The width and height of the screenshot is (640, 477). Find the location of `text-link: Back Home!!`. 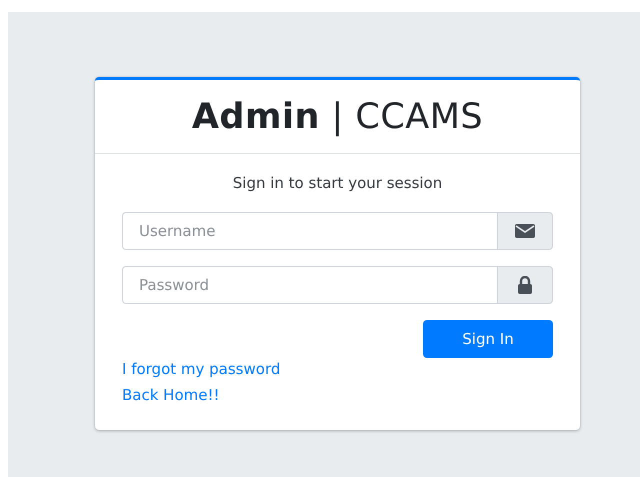

text-link: Back Home!! is located at coordinates (171, 395).